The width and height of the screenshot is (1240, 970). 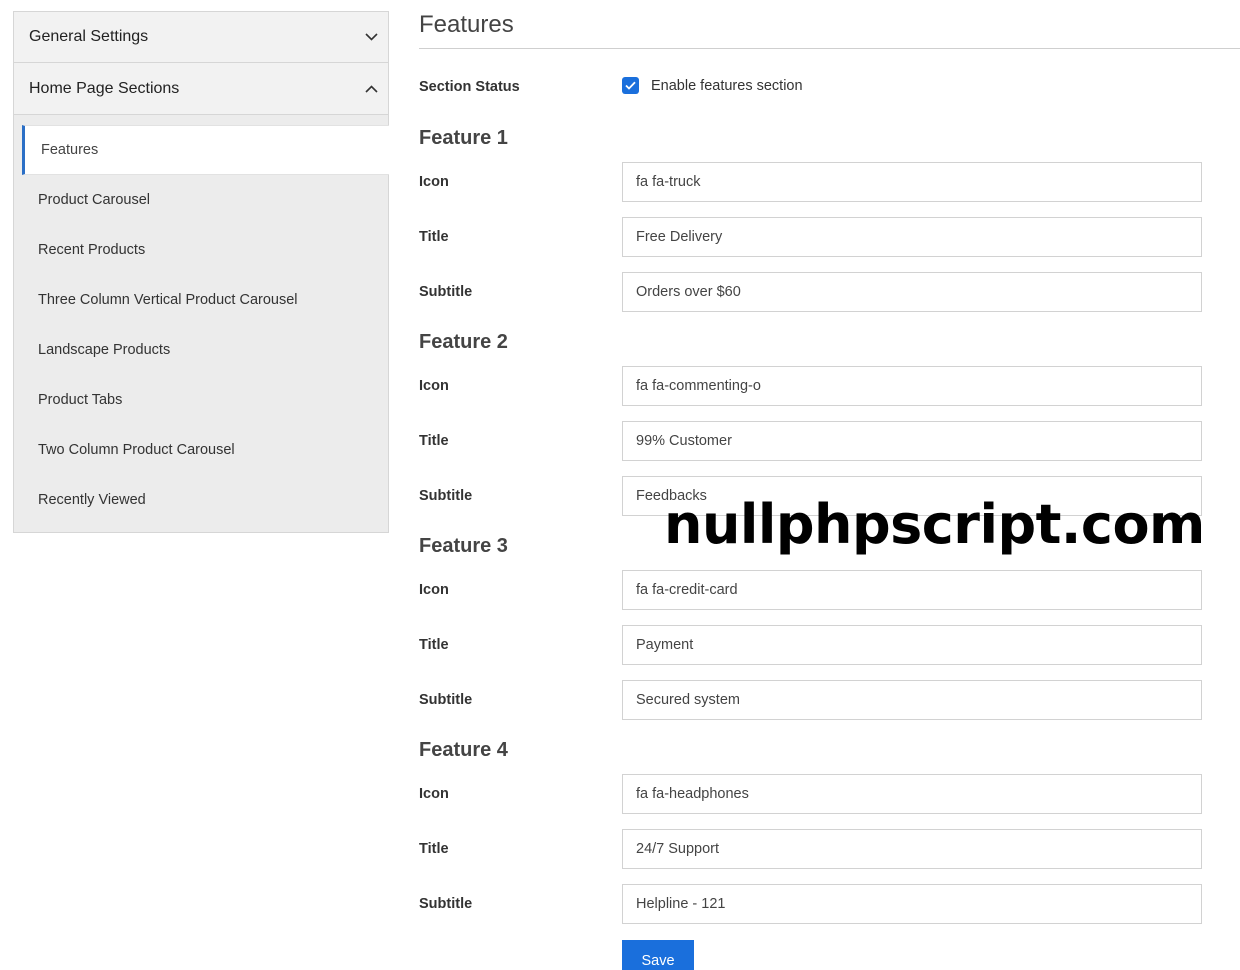 I want to click on feature-4-icon-input, so click(x=912, y=794).